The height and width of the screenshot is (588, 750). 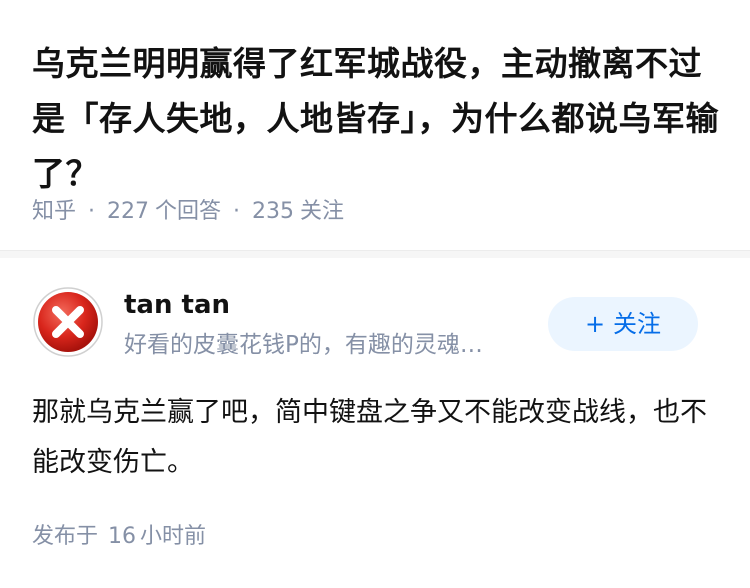 I want to click on followers-count: 235, so click(x=273, y=211).